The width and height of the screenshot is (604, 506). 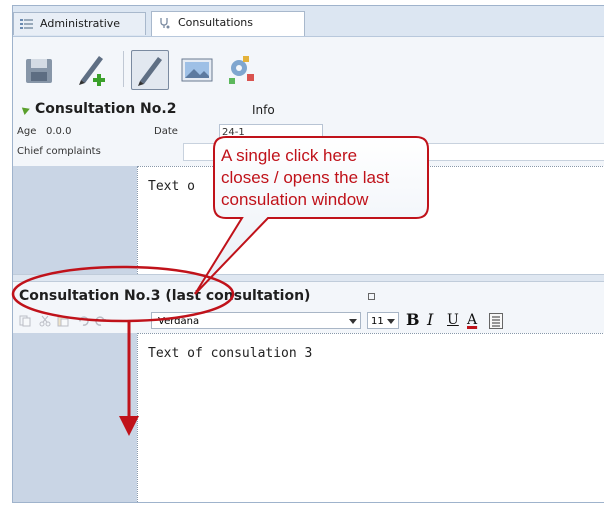 I want to click on pin-icon, so click(x=371, y=296).